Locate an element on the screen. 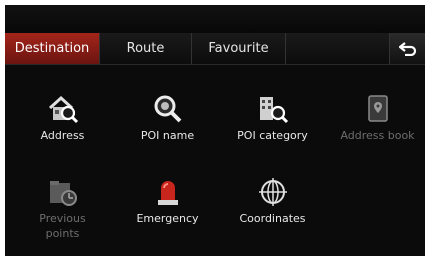  tab-destination: Destination is located at coordinates (52, 48).